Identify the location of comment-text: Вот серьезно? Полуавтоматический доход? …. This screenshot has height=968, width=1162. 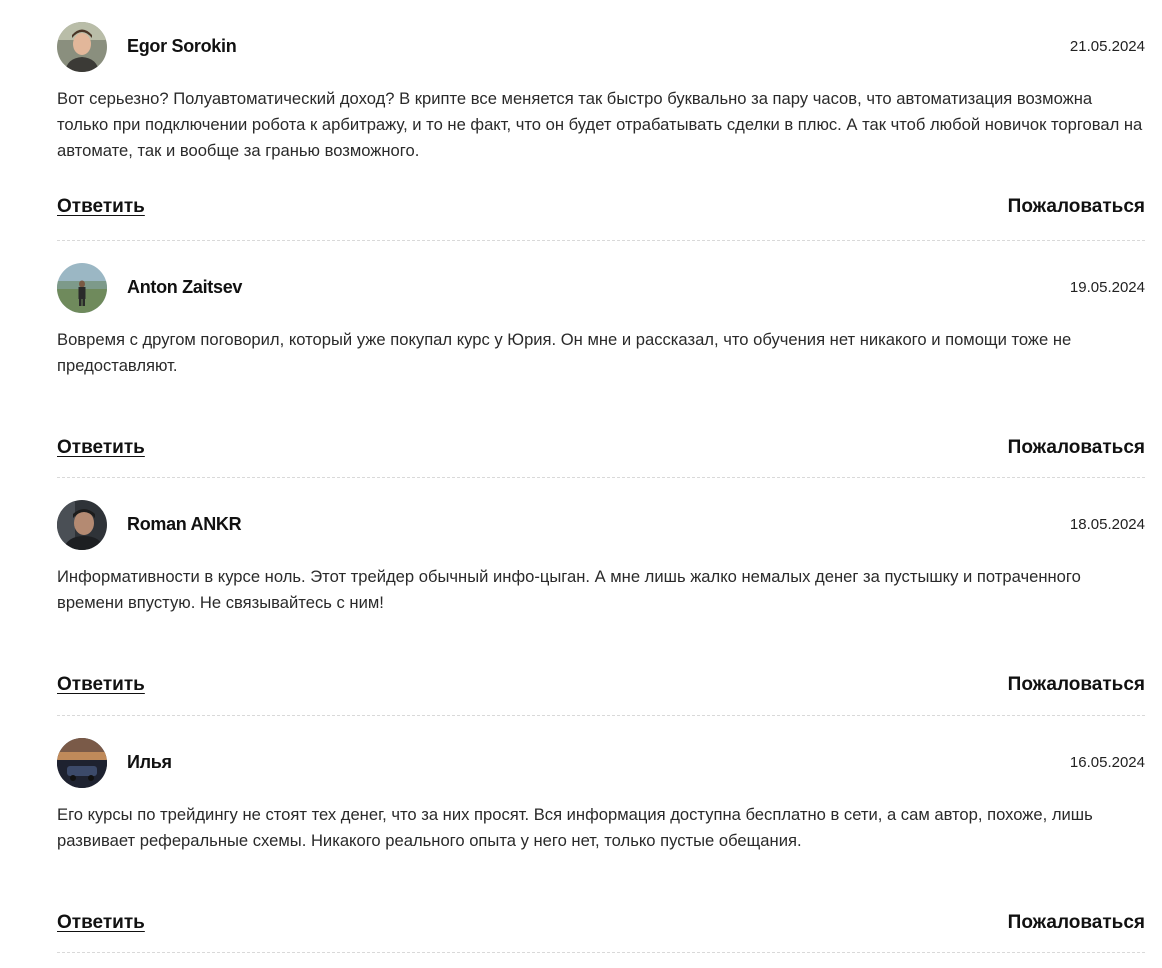
(600, 124).